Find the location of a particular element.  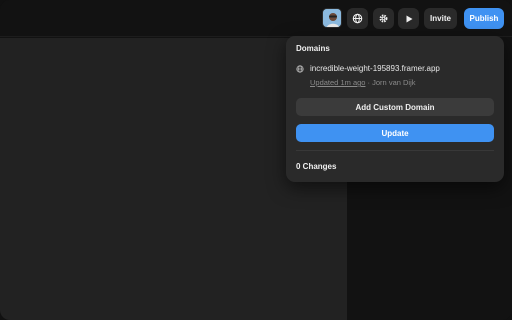

changes-count: 0 Changes is located at coordinates (316, 166).